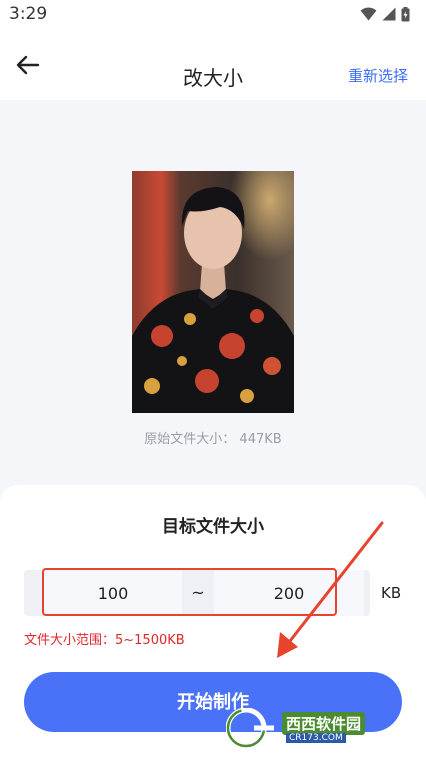  Describe the element at coordinates (189, 592) in the screenshot. I see `annotation-highlight-box` at that location.